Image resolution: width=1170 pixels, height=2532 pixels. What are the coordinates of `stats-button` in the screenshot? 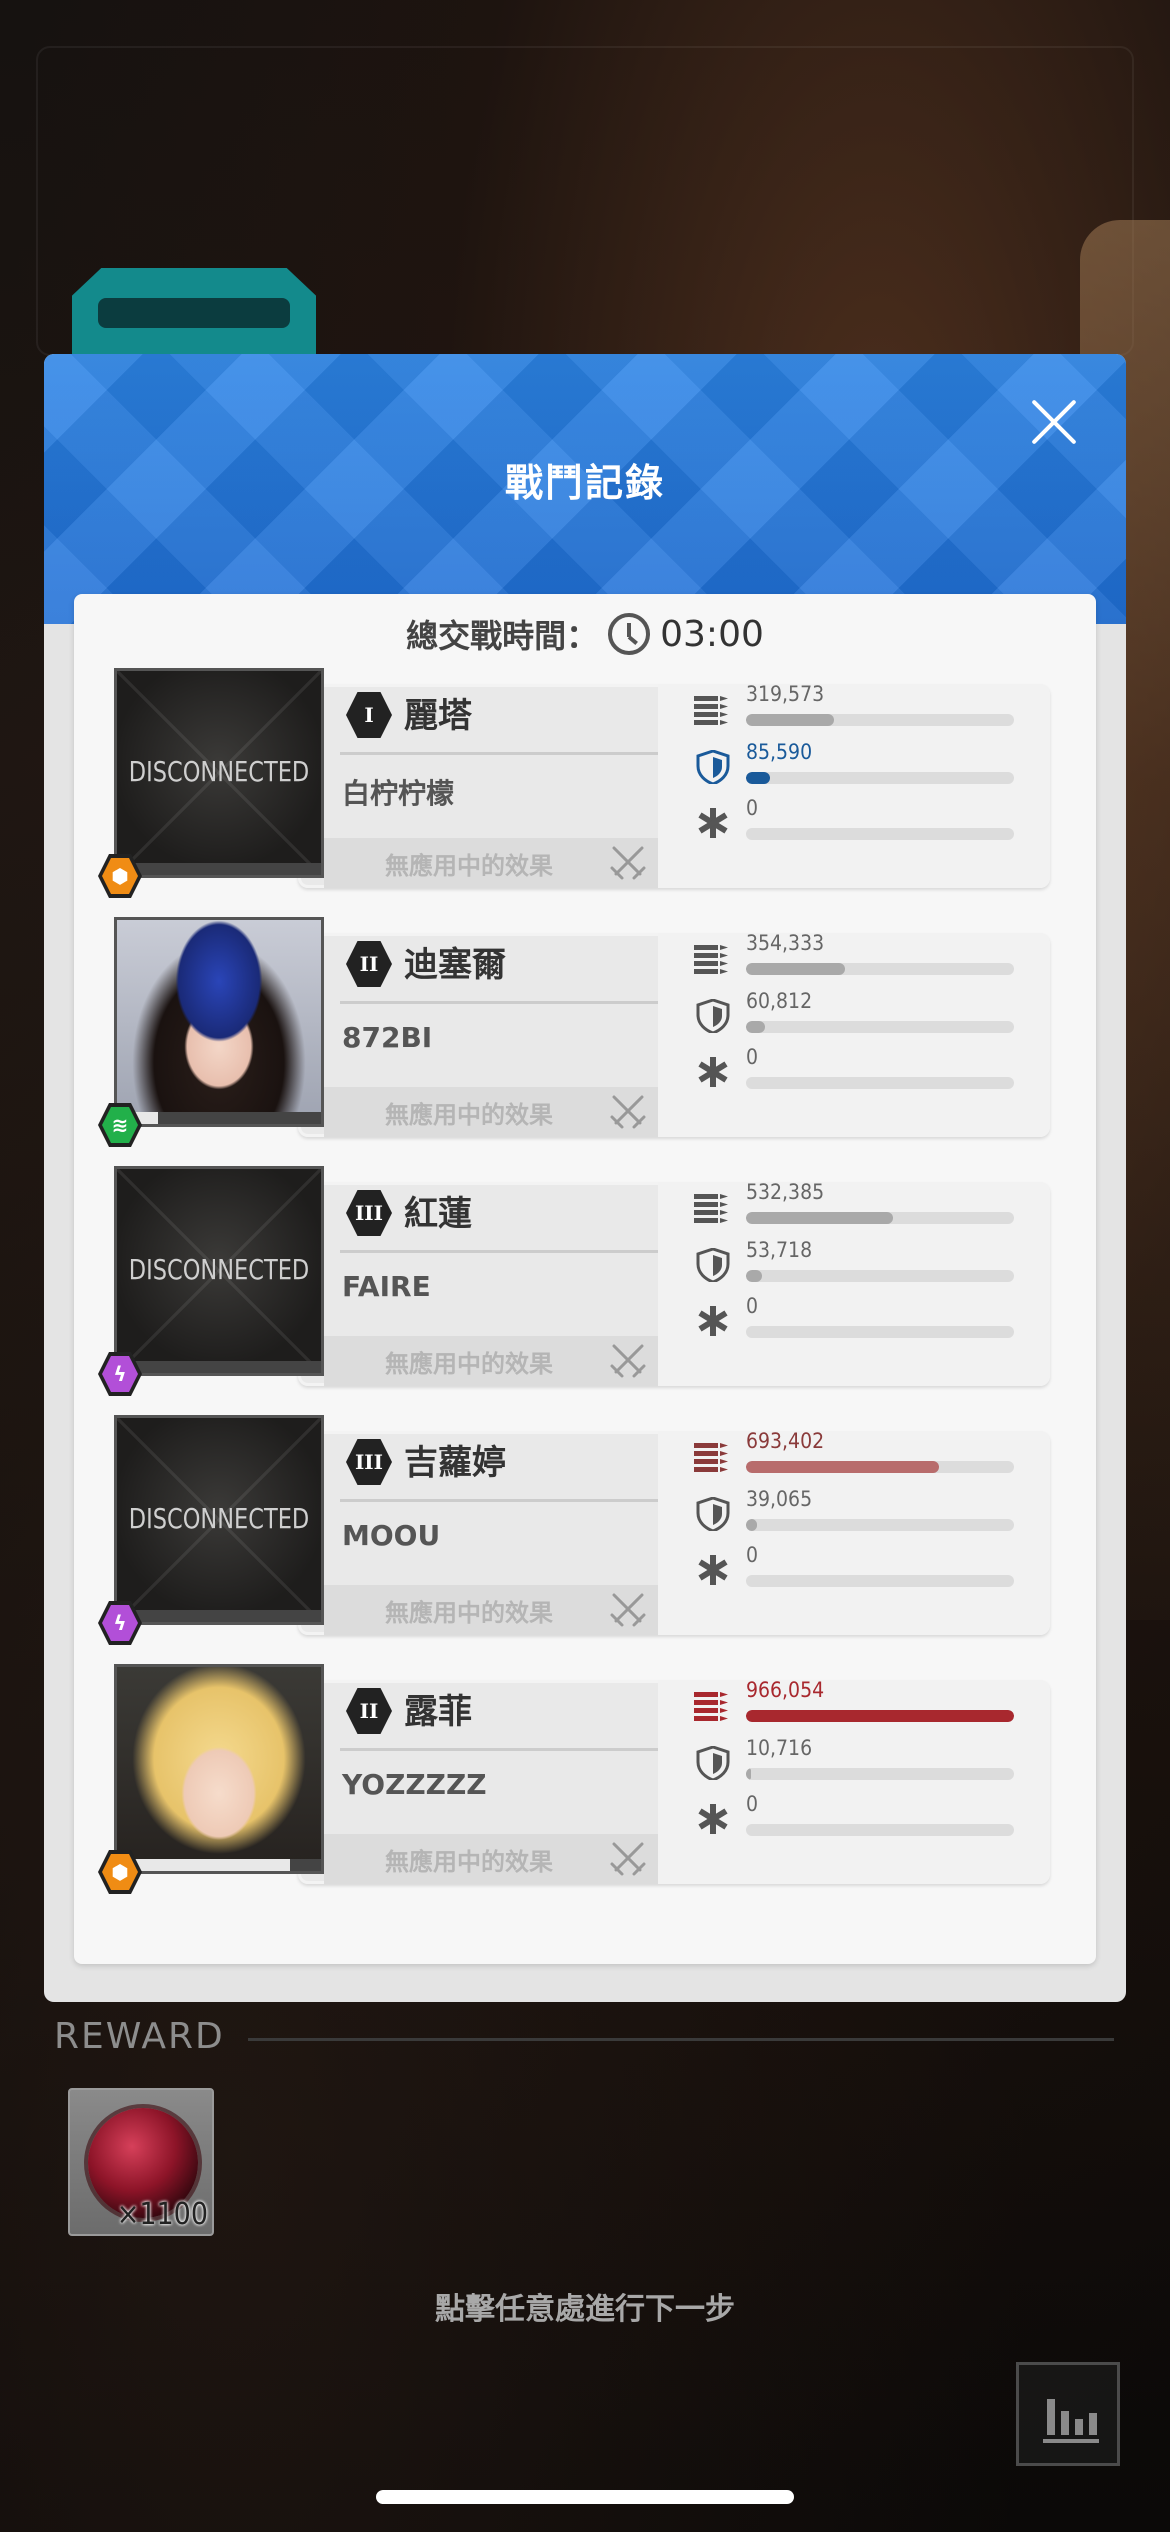 It's located at (1068, 2414).